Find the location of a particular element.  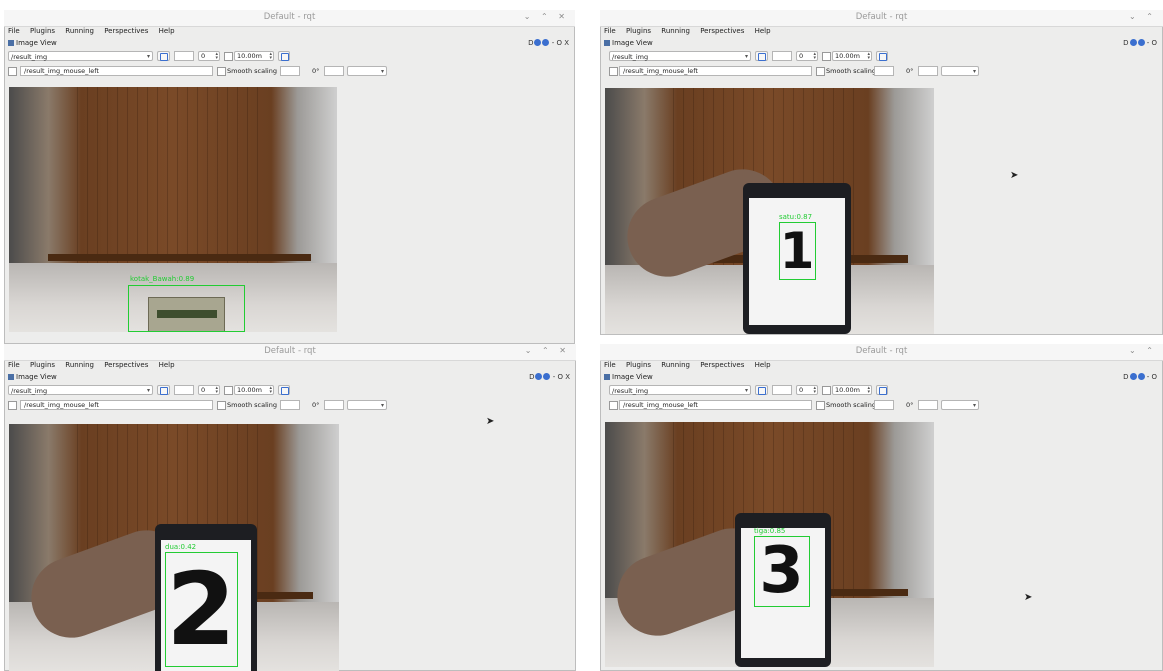

camera-image: 3 tiga:0.85 is located at coordinates (769, 544).